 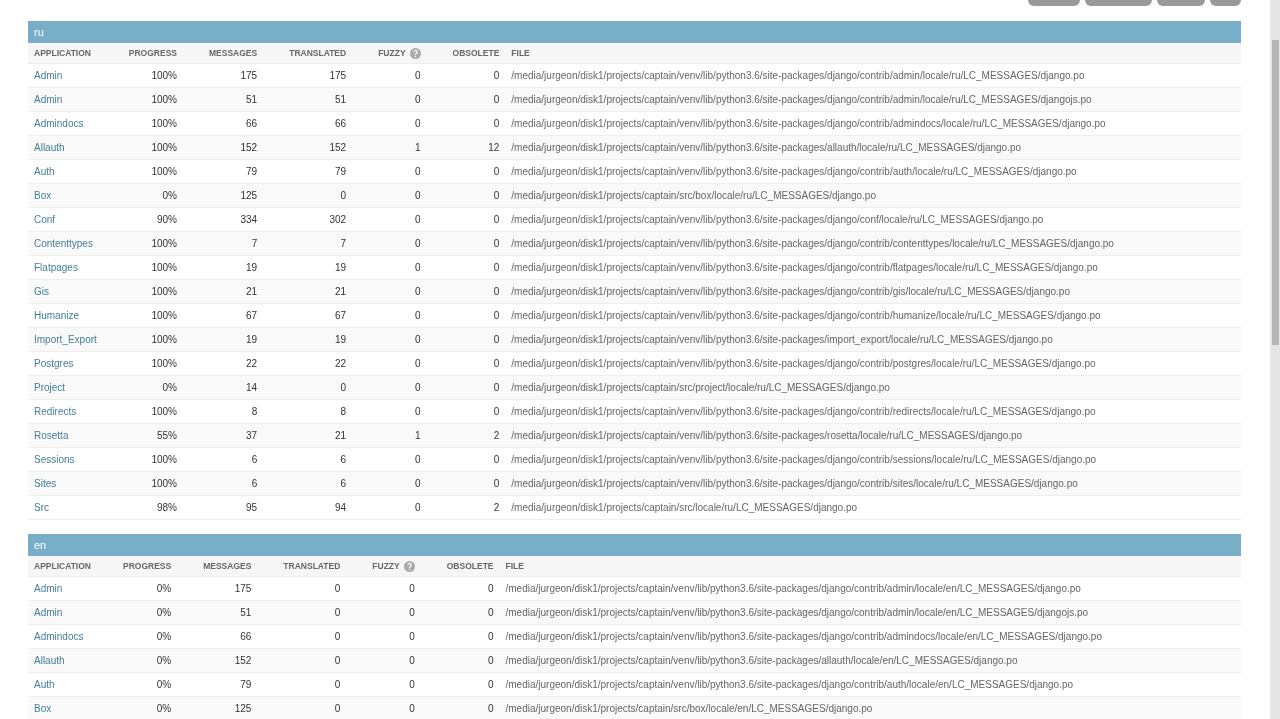 I want to click on application-link: Import_Export, so click(x=65, y=339).